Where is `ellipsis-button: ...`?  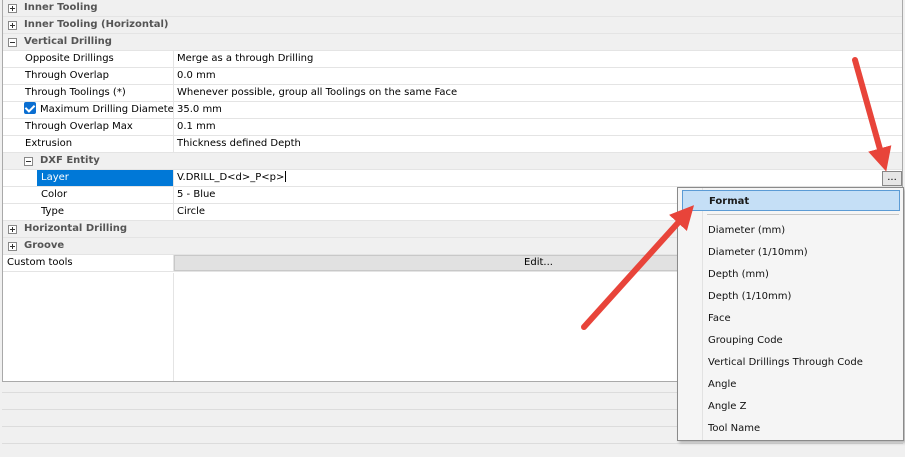 ellipsis-button: ... is located at coordinates (892, 178).